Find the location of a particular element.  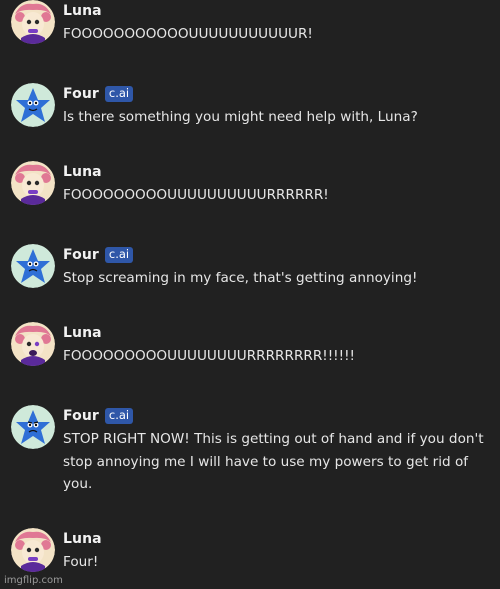

message-text: Four! is located at coordinates (81, 562).